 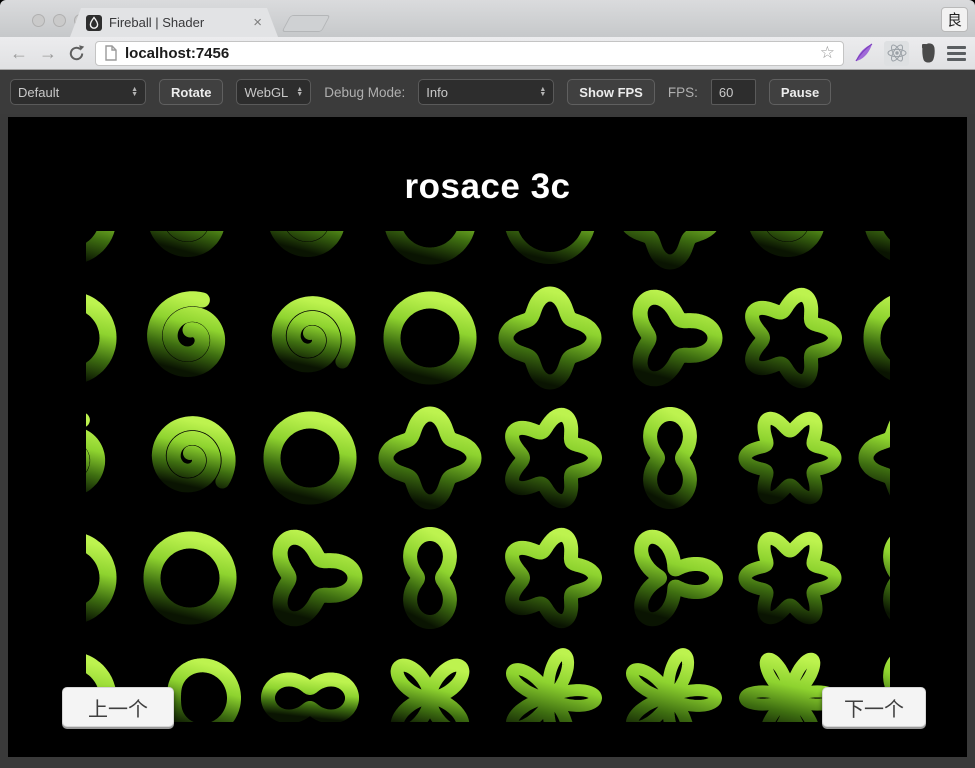 What do you see at coordinates (800, 92) in the screenshot?
I see `pause-button: Pause` at bounding box center [800, 92].